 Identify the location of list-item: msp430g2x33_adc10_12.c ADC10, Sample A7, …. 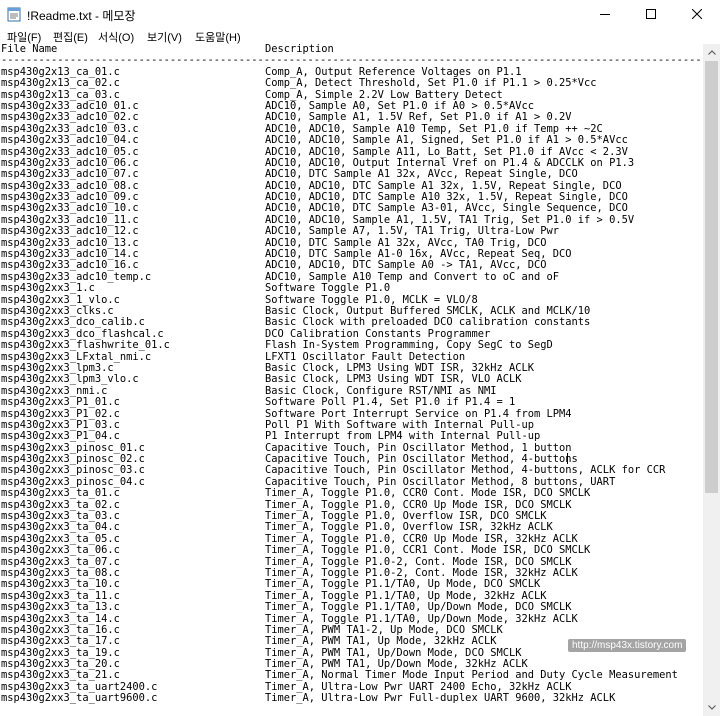
(352, 231).